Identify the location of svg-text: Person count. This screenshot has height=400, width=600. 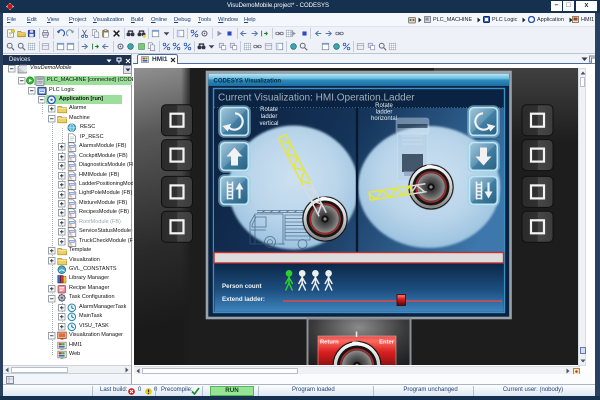
(242, 286).